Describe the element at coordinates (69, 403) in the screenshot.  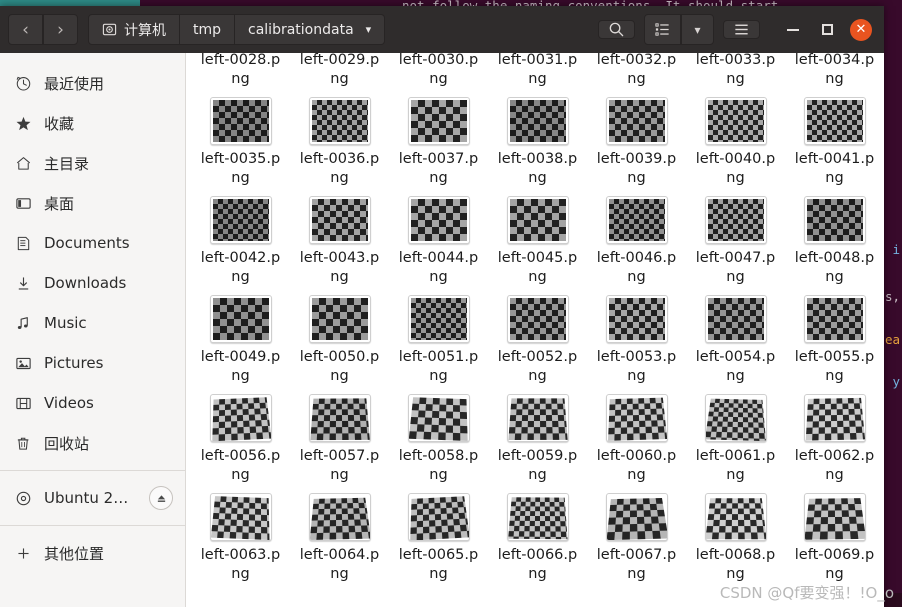
I see `sidebar-label-videos: Videos` at that location.